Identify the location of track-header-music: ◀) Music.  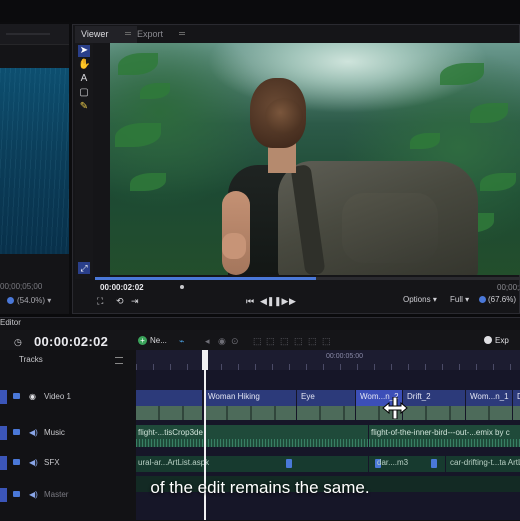
(68, 433).